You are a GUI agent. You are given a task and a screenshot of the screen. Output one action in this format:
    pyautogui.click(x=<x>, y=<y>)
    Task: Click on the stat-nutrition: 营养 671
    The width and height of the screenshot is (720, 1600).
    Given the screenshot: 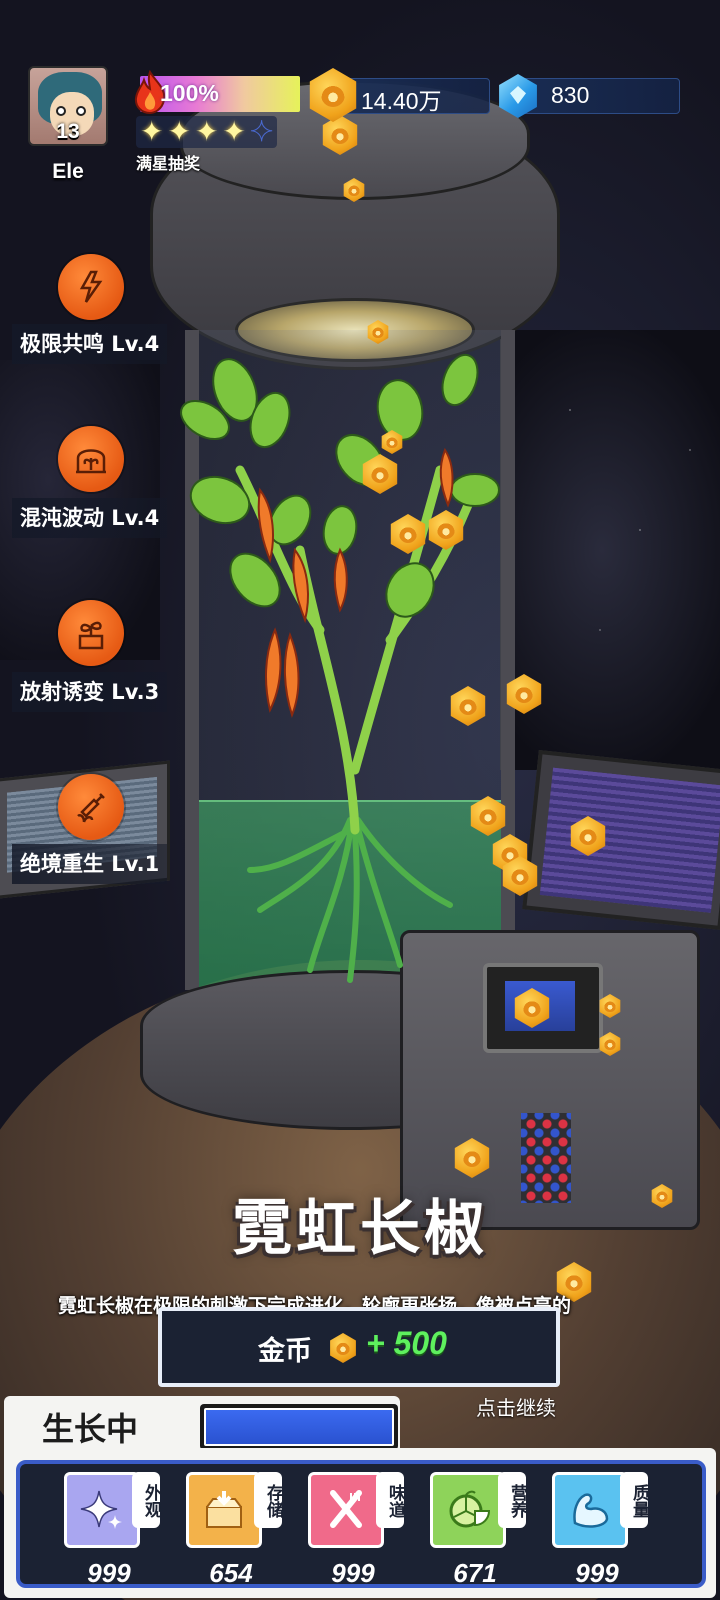 What is the action you would take?
    pyautogui.click(x=485, y=1532)
    